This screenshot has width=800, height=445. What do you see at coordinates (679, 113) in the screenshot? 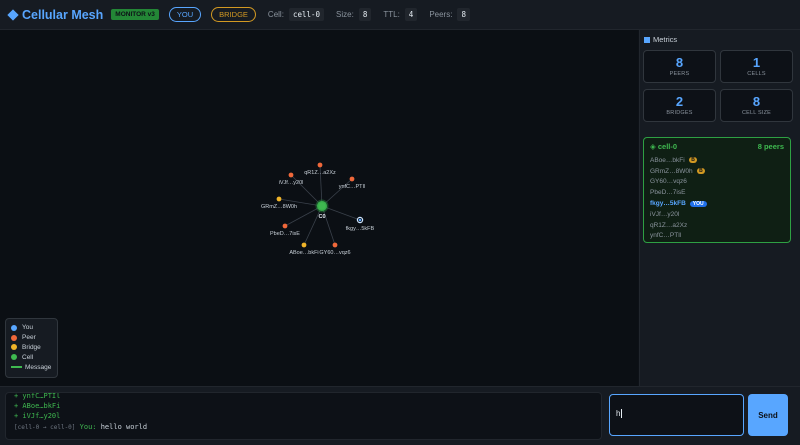
I see `metric-label: BRIDGES` at bounding box center [679, 113].